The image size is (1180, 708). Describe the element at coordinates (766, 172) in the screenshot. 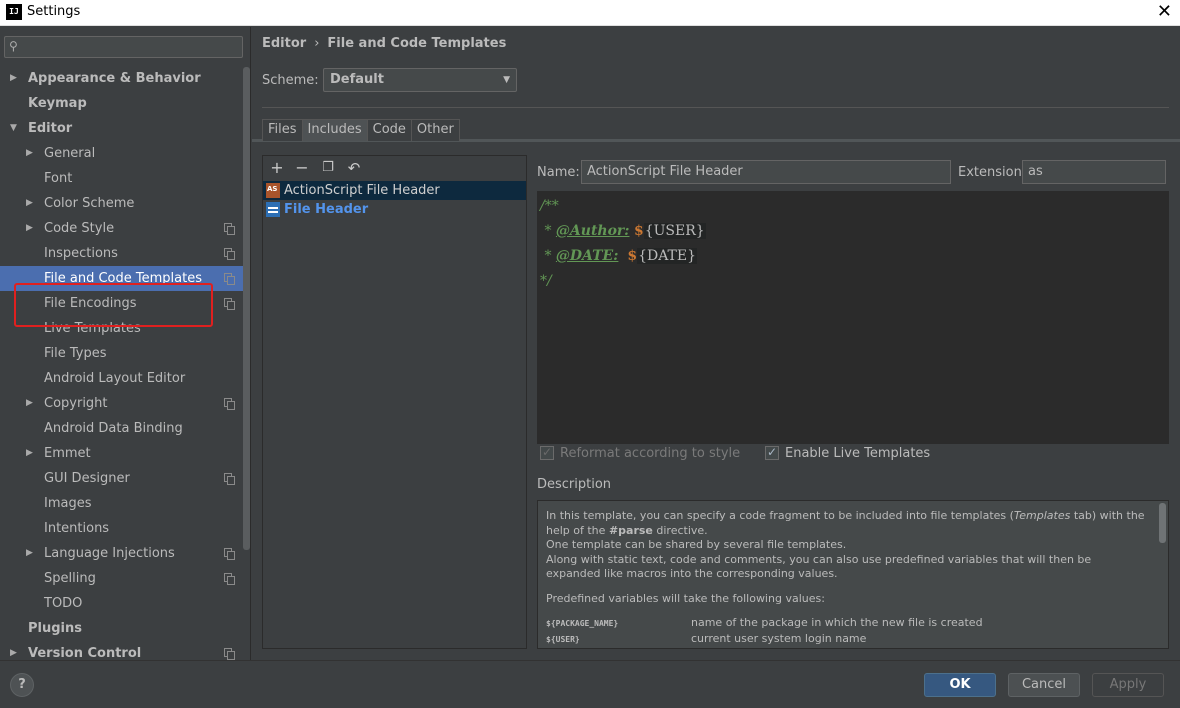

I see `template-name-input: ActionScript File Header` at that location.